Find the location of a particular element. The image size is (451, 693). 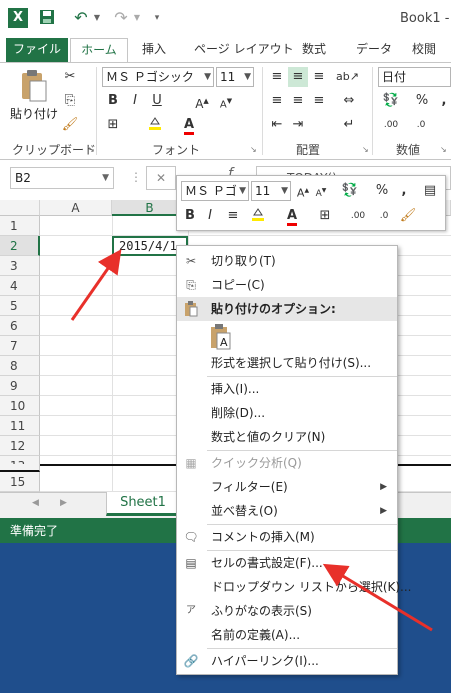

arrow-to-format-cells is located at coordinates (377, 597).